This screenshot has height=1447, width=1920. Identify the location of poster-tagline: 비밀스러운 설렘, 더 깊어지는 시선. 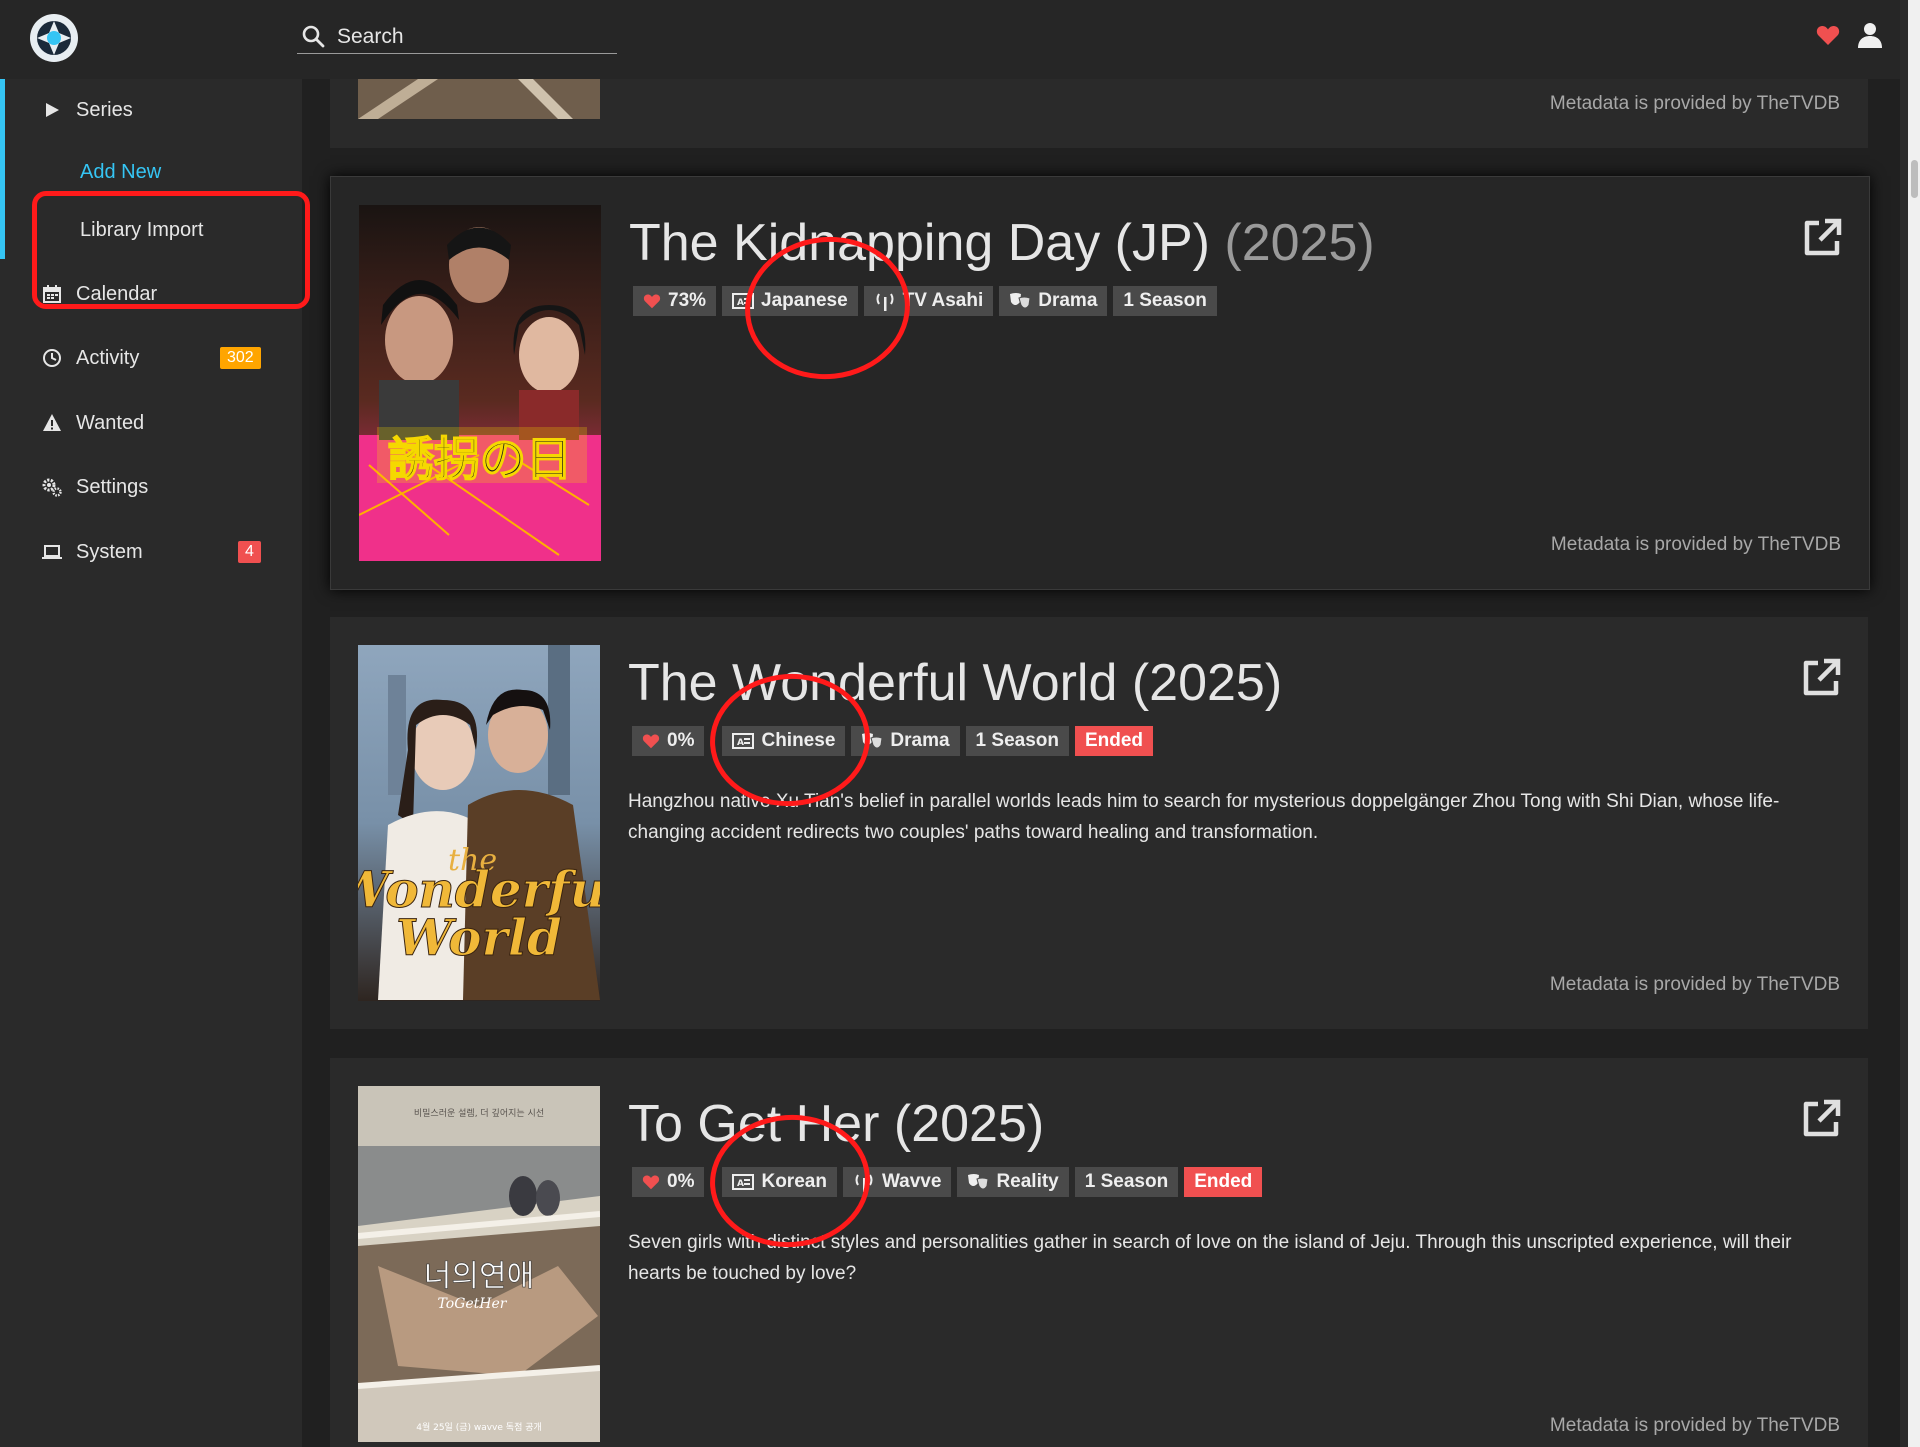
(479, 1113).